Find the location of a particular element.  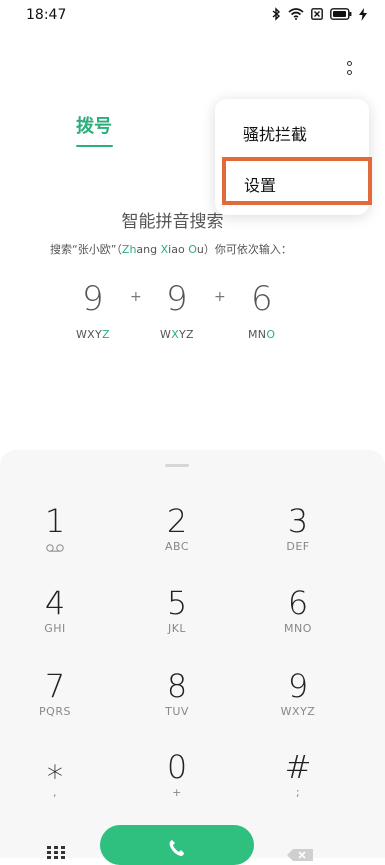

sim-icon is located at coordinates (317, 14).